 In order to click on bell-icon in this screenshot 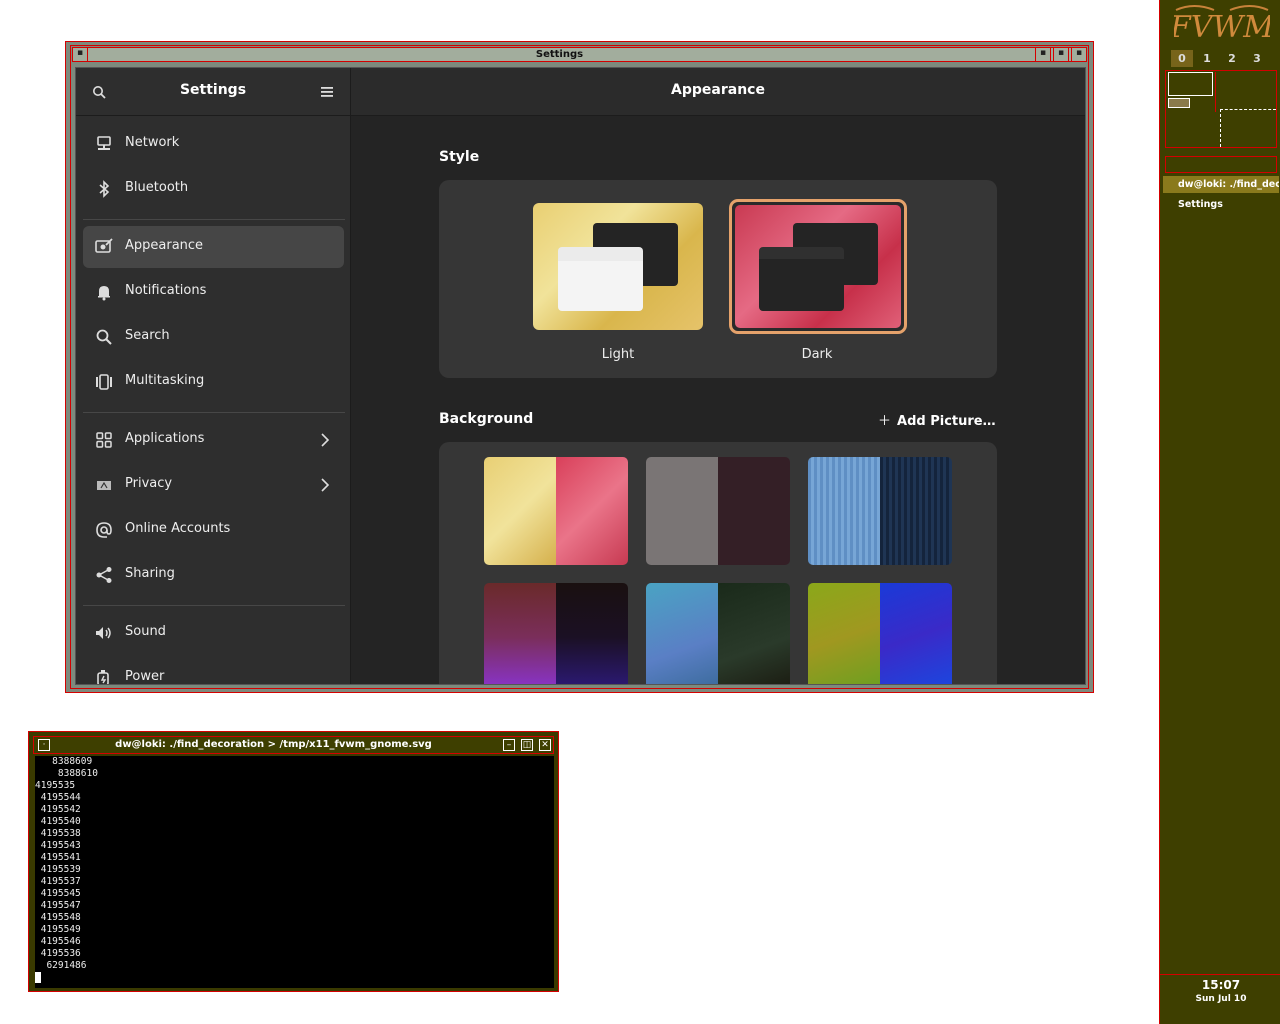, I will do `click(104, 293)`.